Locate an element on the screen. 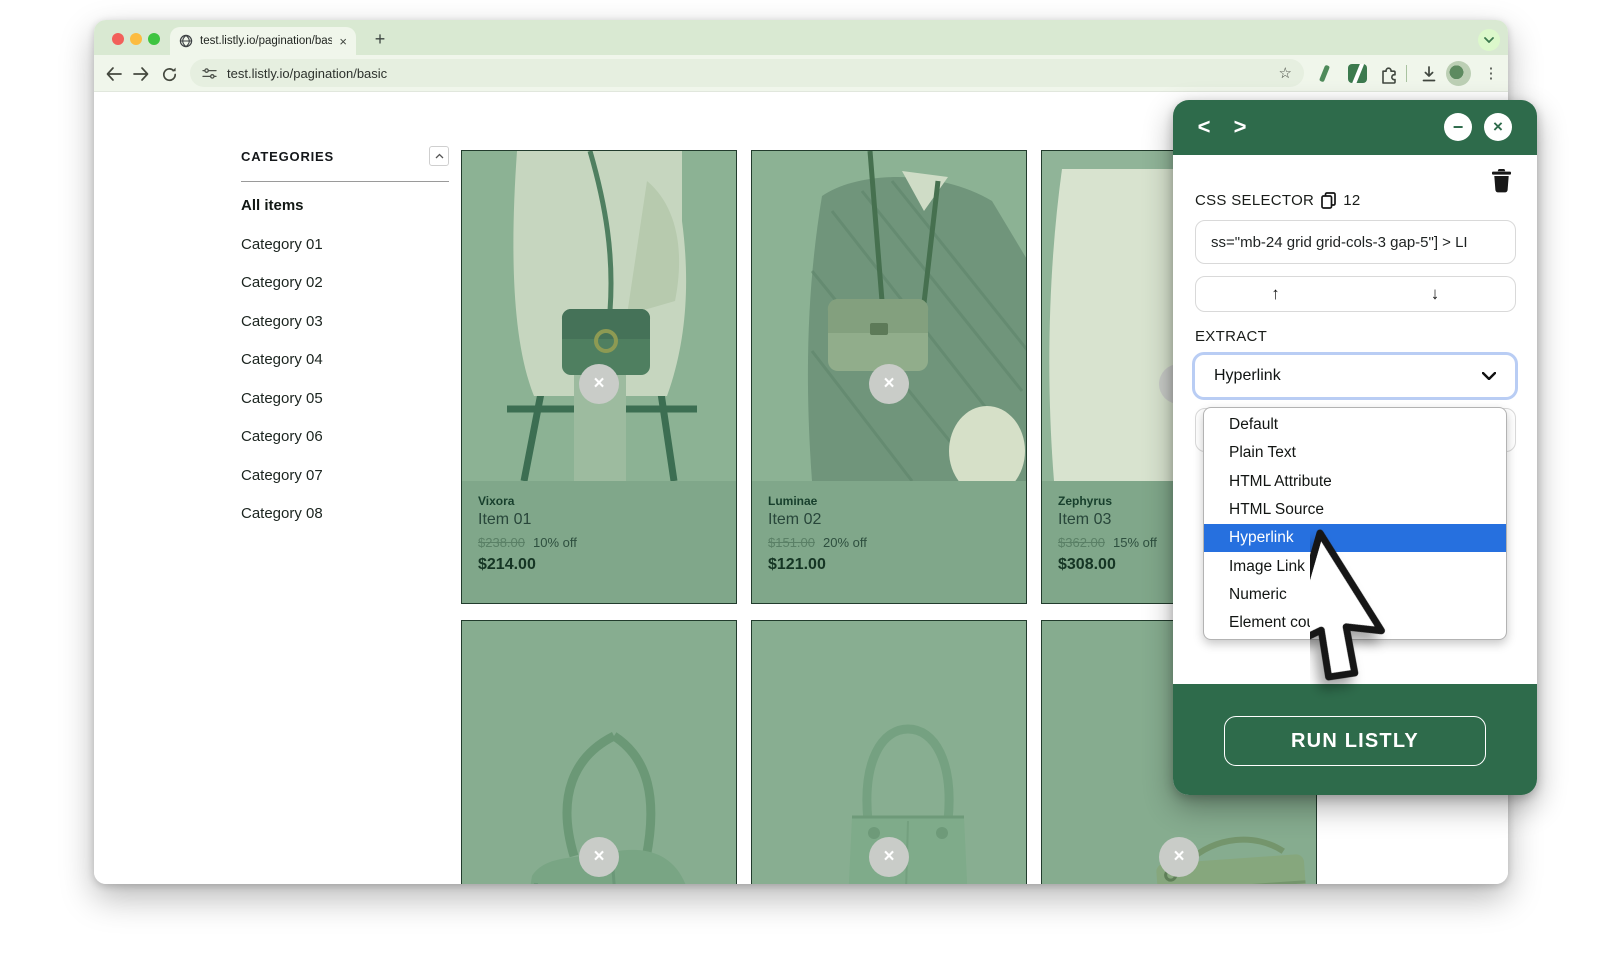  product-discount: 20% off is located at coordinates (845, 542).